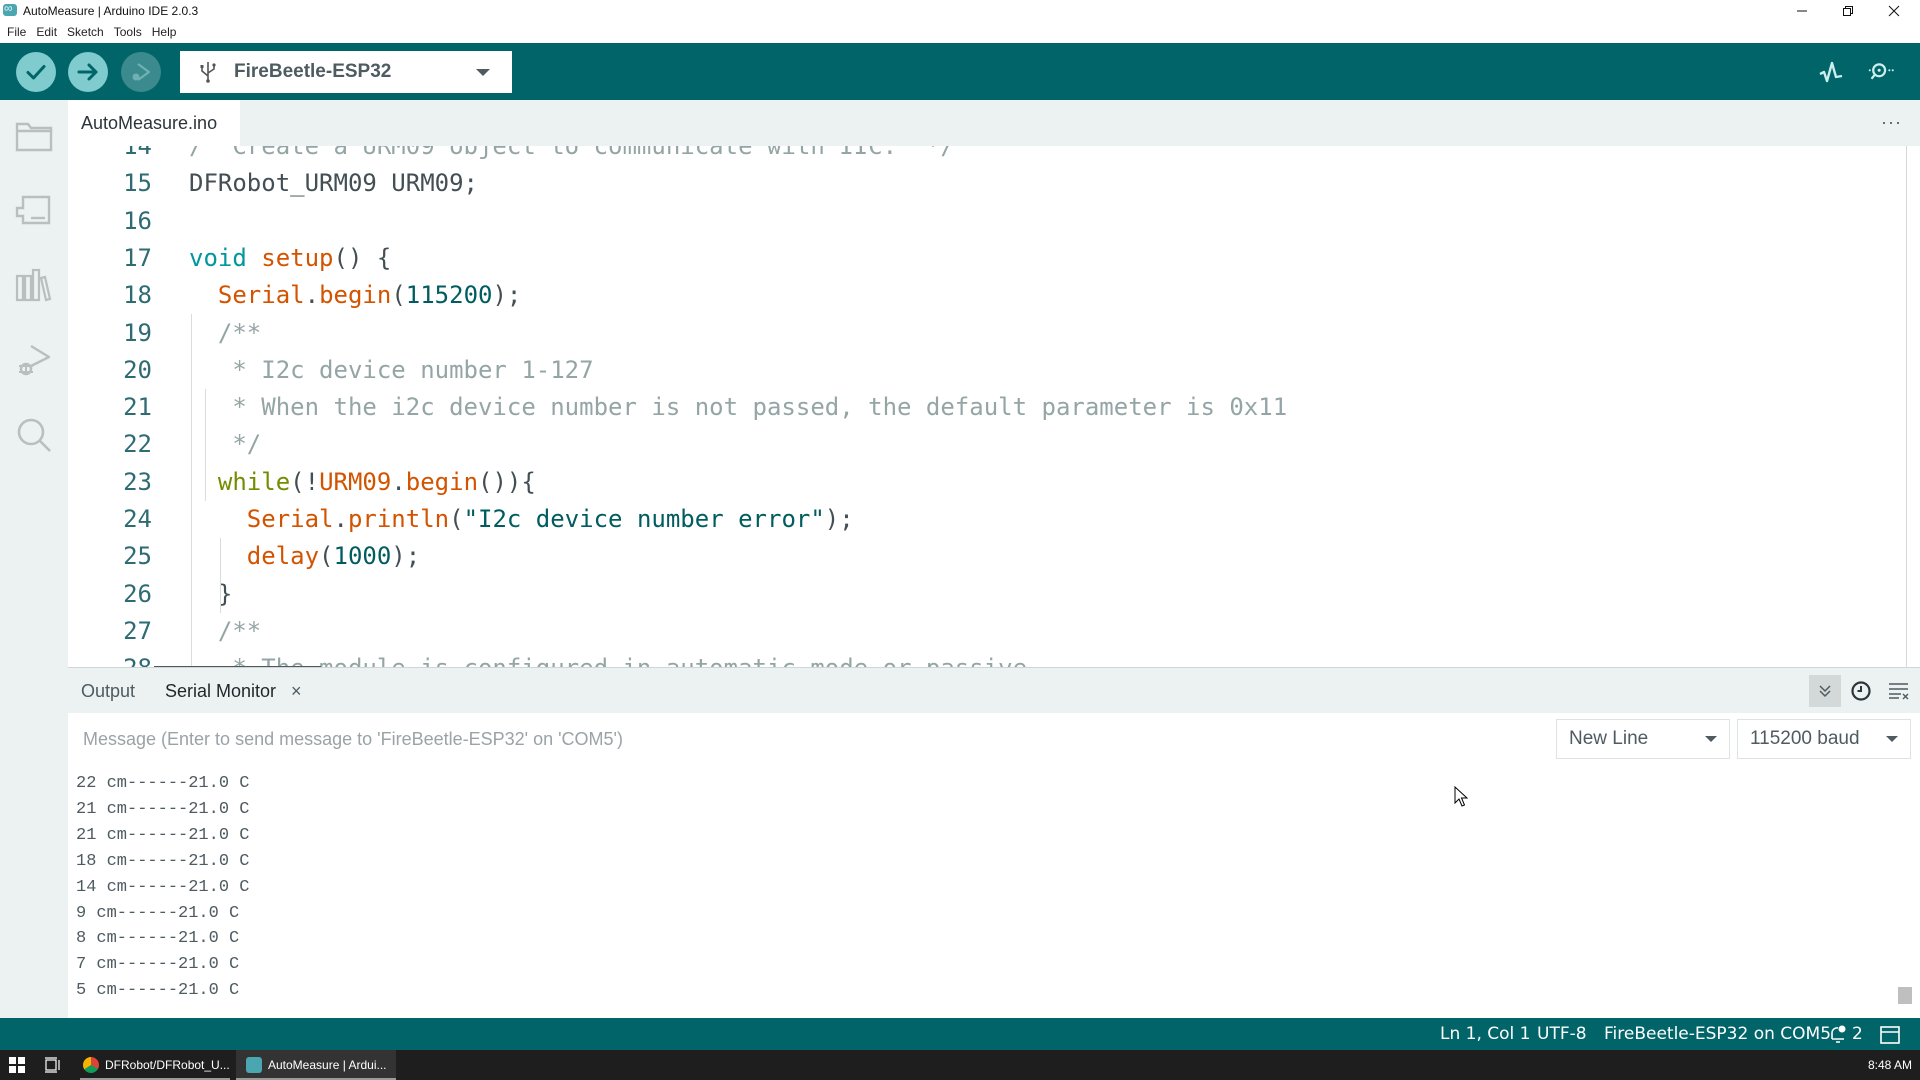 Image resolution: width=1920 pixels, height=1080 pixels. Describe the element at coordinates (283, 556) in the screenshot. I see `code-token: delay` at that location.